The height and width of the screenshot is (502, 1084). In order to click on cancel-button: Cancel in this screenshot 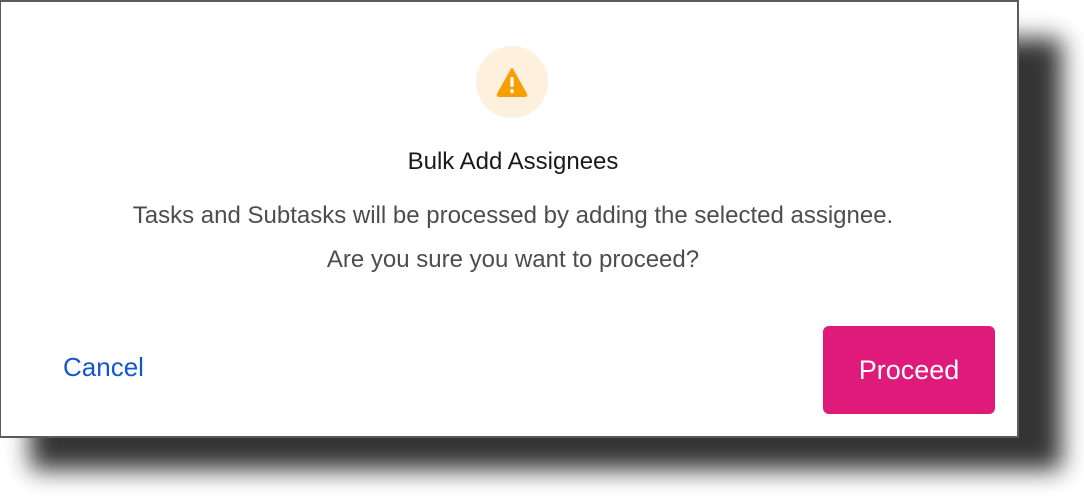, I will do `click(103, 367)`.